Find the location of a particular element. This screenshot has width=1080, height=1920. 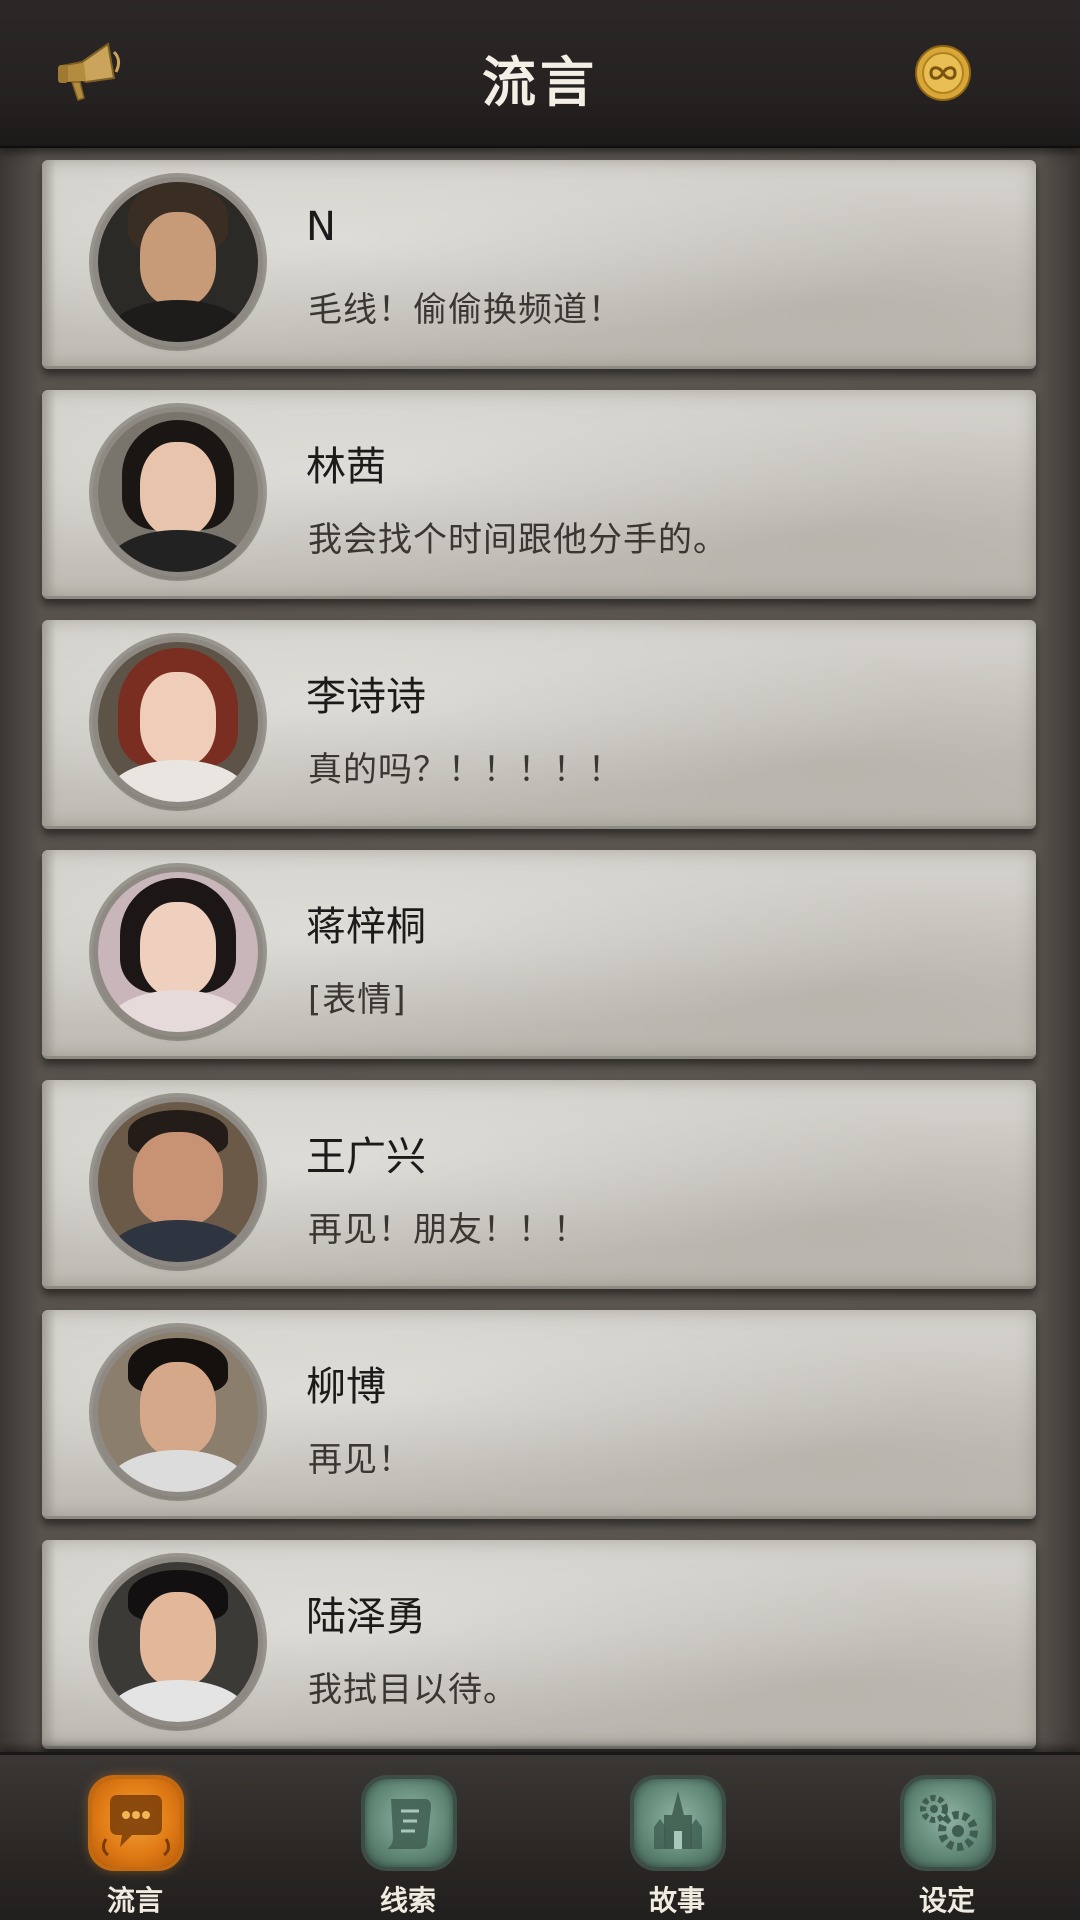

contact-name: 李诗诗 is located at coordinates (366, 697).